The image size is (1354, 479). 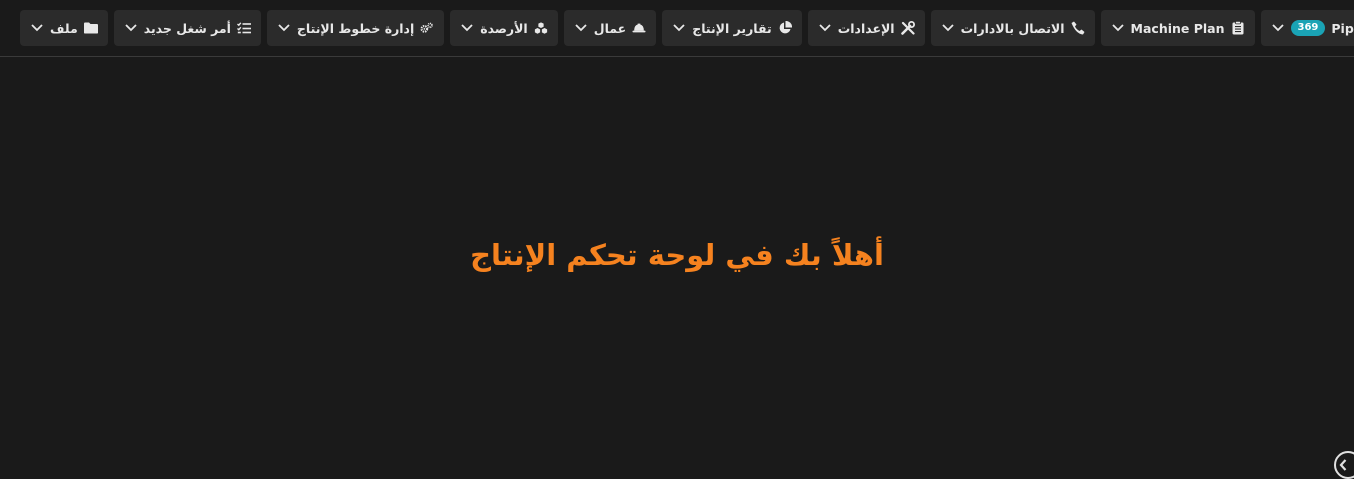 What do you see at coordinates (677, 255) in the screenshot?
I see `welcome-heading: أهلاً بك في لوحة تحكم الإنتاج` at bounding box center [677, 255].